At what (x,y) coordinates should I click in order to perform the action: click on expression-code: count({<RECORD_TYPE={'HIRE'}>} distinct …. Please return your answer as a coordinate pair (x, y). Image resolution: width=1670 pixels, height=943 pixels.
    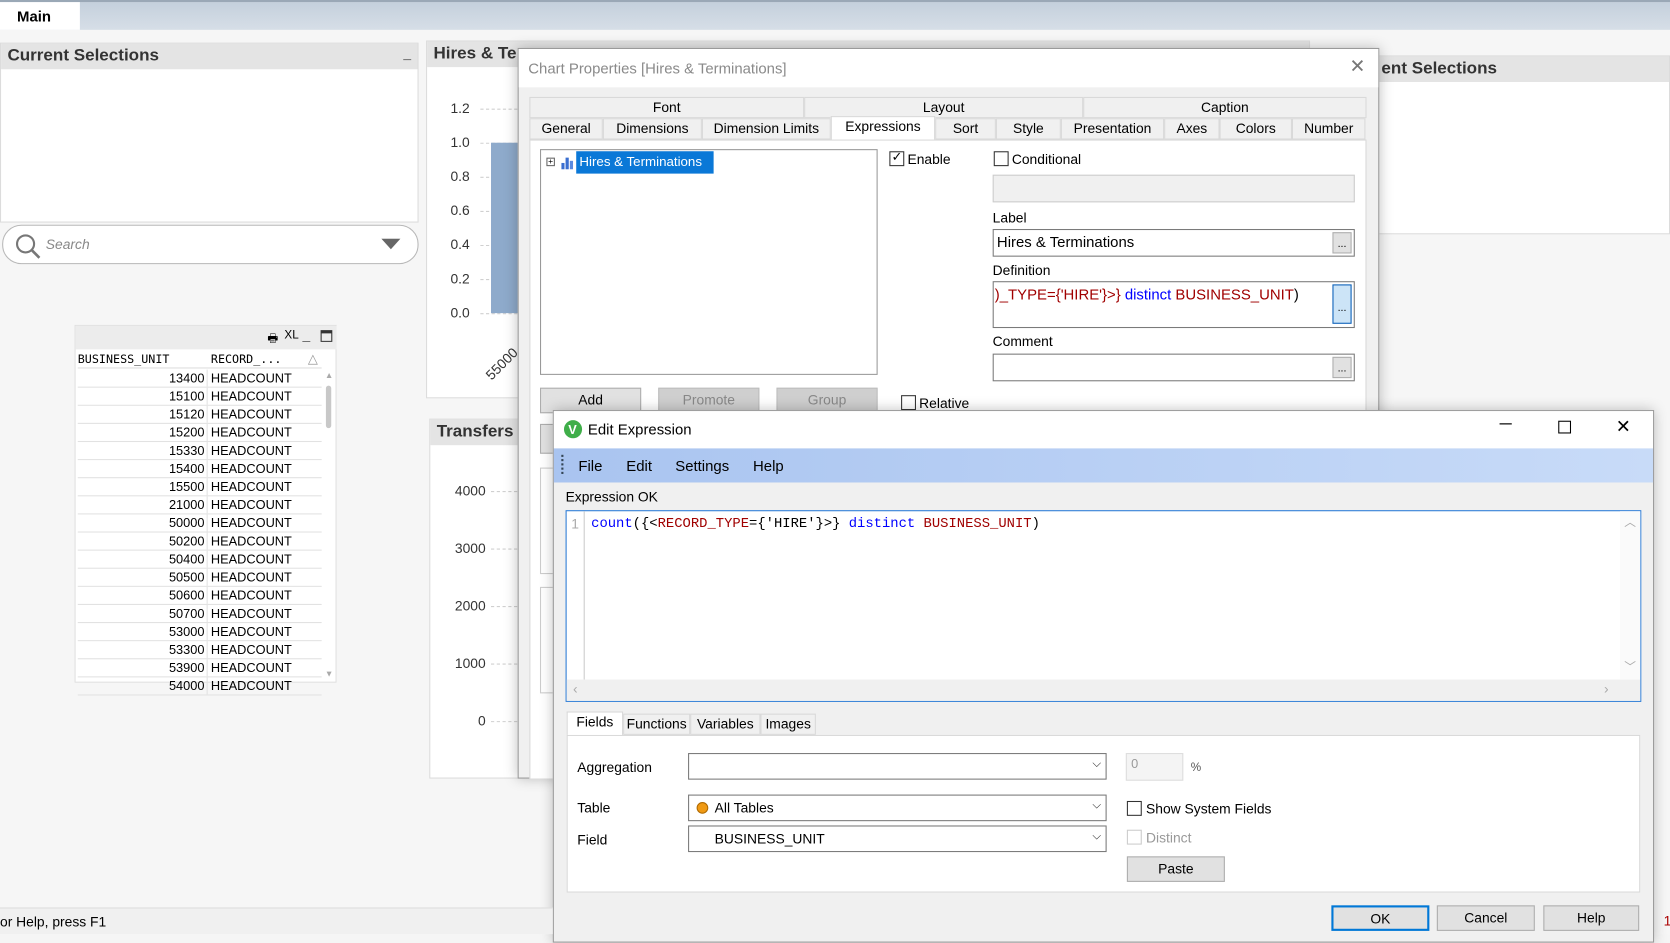
    Looking at the image, I should click on (815, 524).